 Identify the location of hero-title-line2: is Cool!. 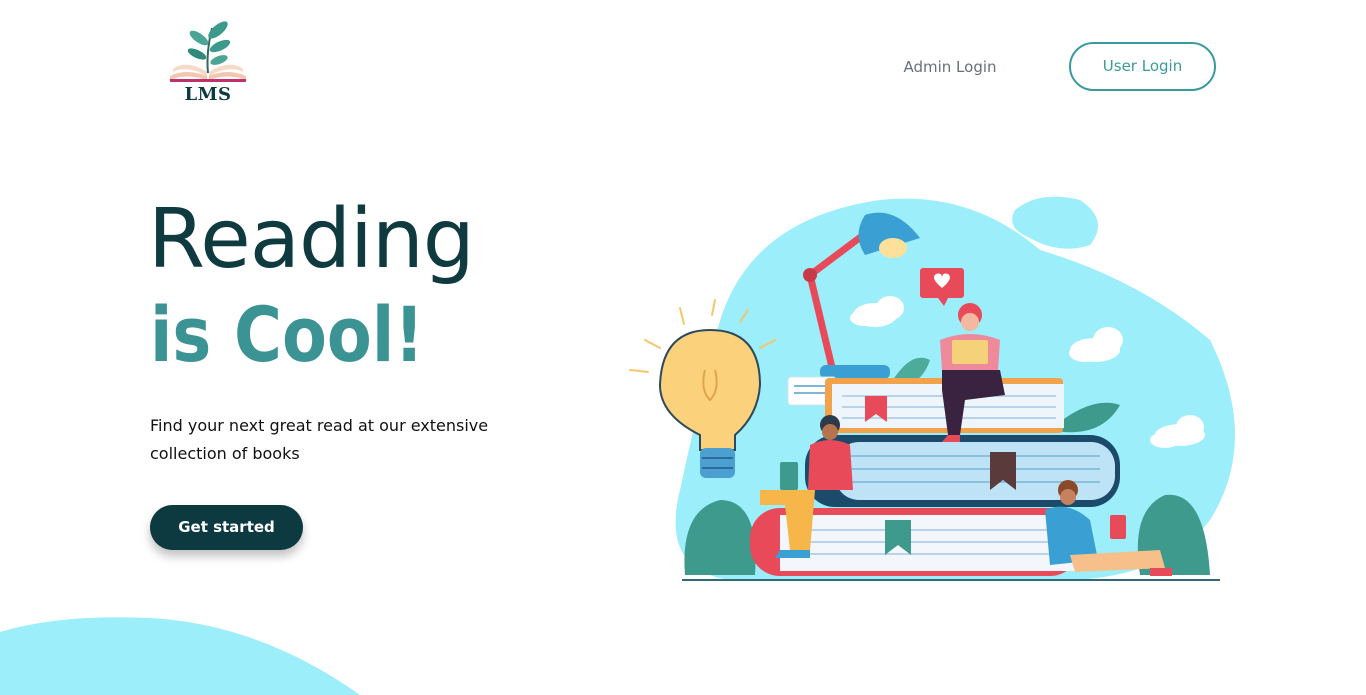
(287, 334).